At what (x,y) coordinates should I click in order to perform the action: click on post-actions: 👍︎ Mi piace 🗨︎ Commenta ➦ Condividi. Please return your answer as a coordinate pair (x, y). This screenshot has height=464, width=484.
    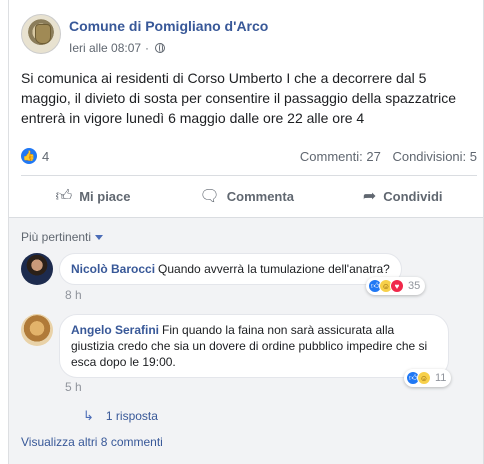
    Looking at the image, I should click on (249, 196).